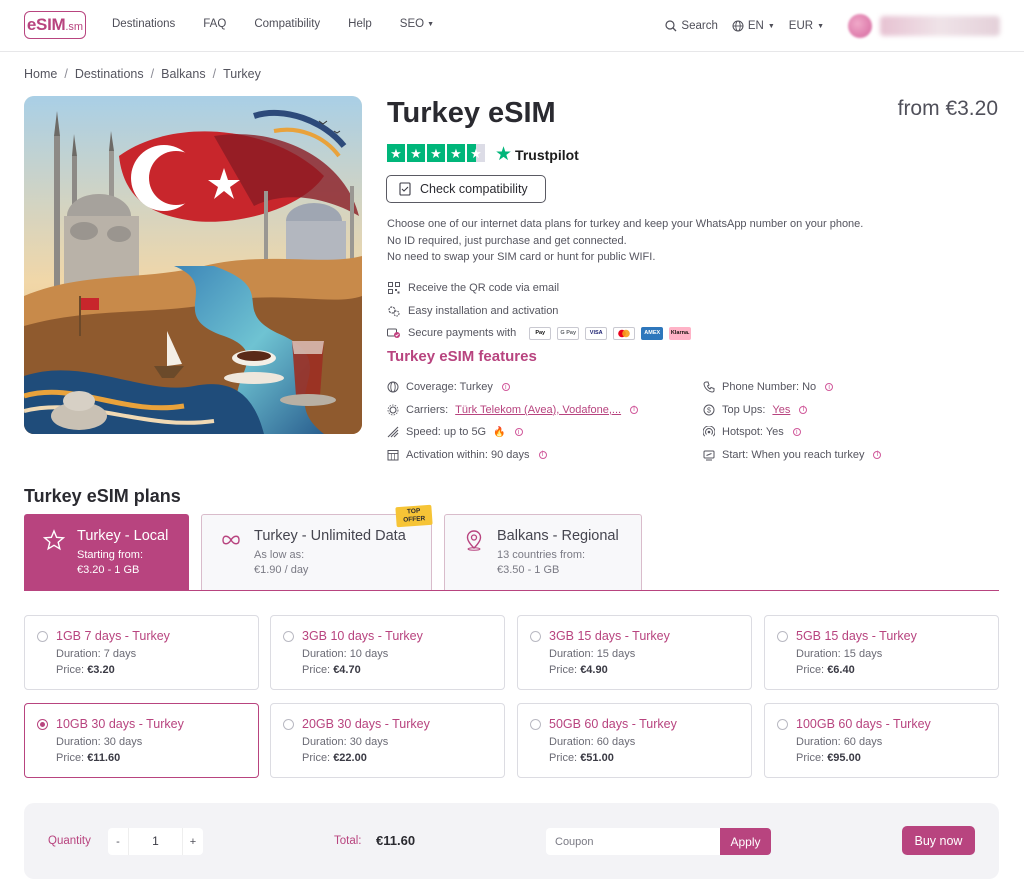 This screenshot has height=890, width=1024. Describe the element at coordinates (449, 387) in the screenshot. I see `feature-text: Coverage: Turkey` at that location.